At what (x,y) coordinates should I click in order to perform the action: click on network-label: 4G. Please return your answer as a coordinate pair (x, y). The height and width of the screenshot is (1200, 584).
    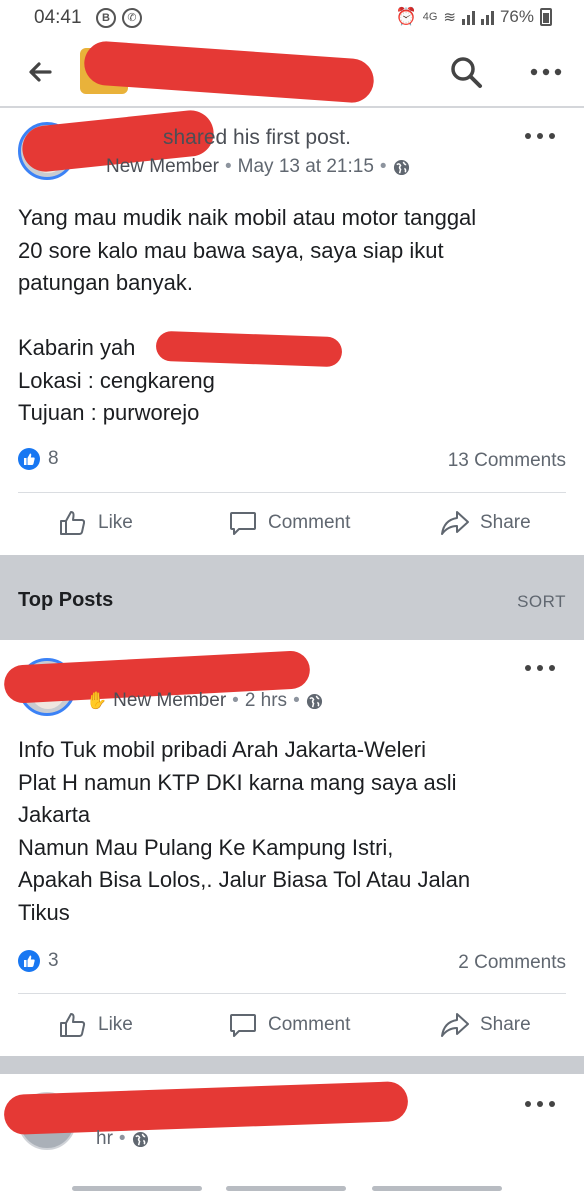
    Looking at the image, I should click on (430, 17).